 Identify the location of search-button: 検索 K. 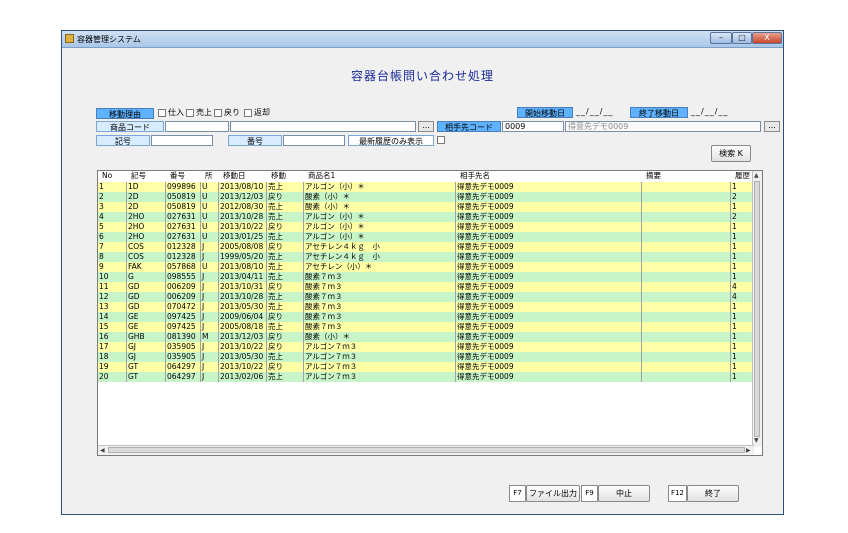
(731, 153).